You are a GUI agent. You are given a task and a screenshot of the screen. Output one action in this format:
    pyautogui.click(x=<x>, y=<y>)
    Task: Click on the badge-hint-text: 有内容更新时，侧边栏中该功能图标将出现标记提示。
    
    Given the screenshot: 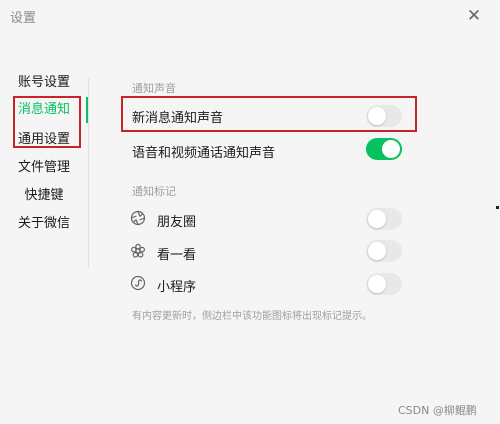 What is the action you would take?
    pyautogui.click(x=252, y=316)
    